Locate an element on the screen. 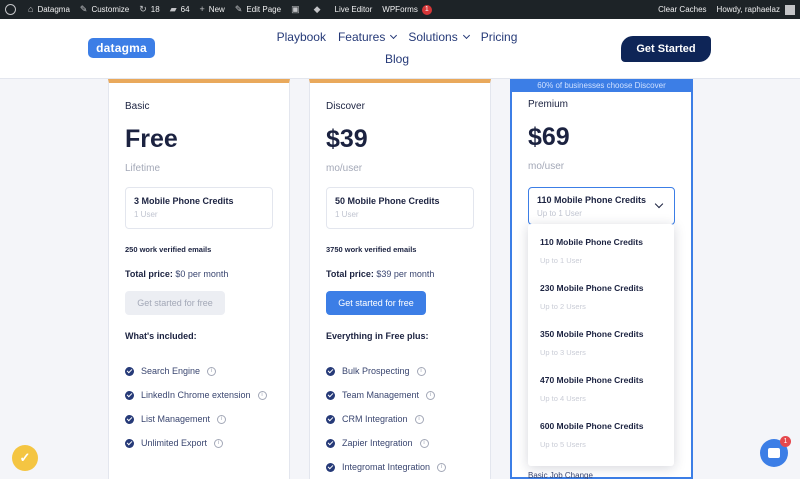 This screenshot has width=800, height=479. plan-name: Premium is located at coordinates (548, 104).